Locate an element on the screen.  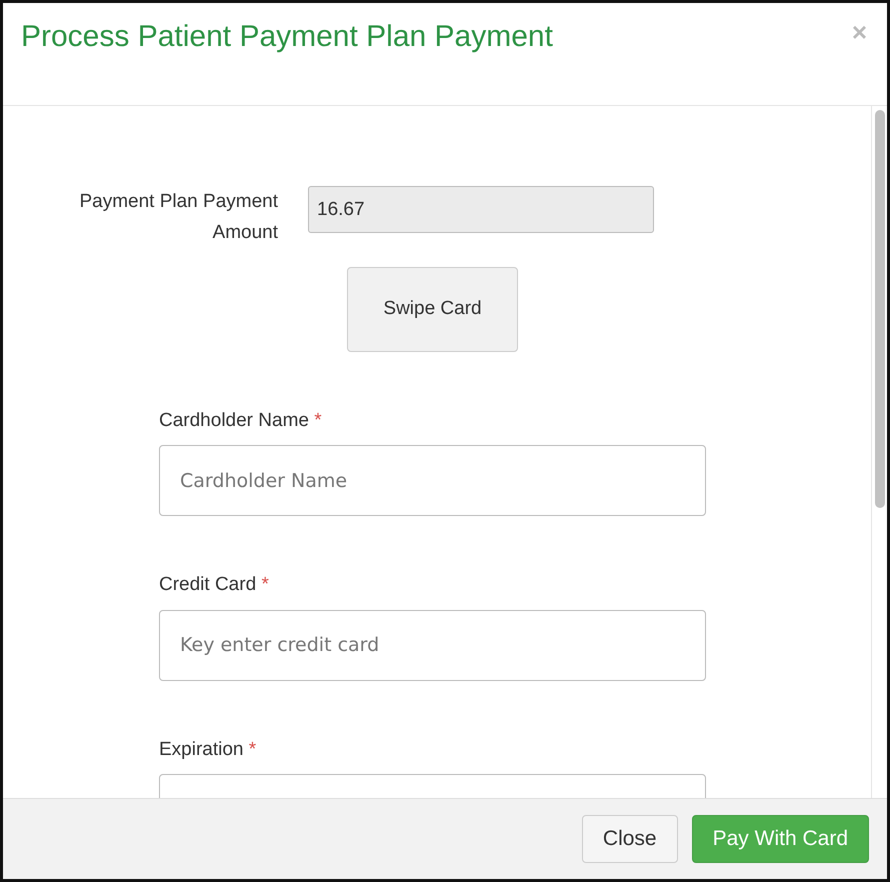
field-label: Cardholder Name * is located at coordinates (241, 420).